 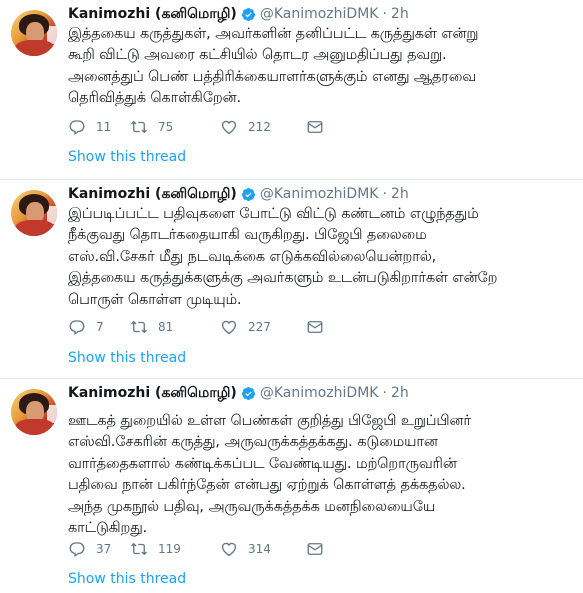 I want to click on like-button: 212, so click(x=263, y=127).